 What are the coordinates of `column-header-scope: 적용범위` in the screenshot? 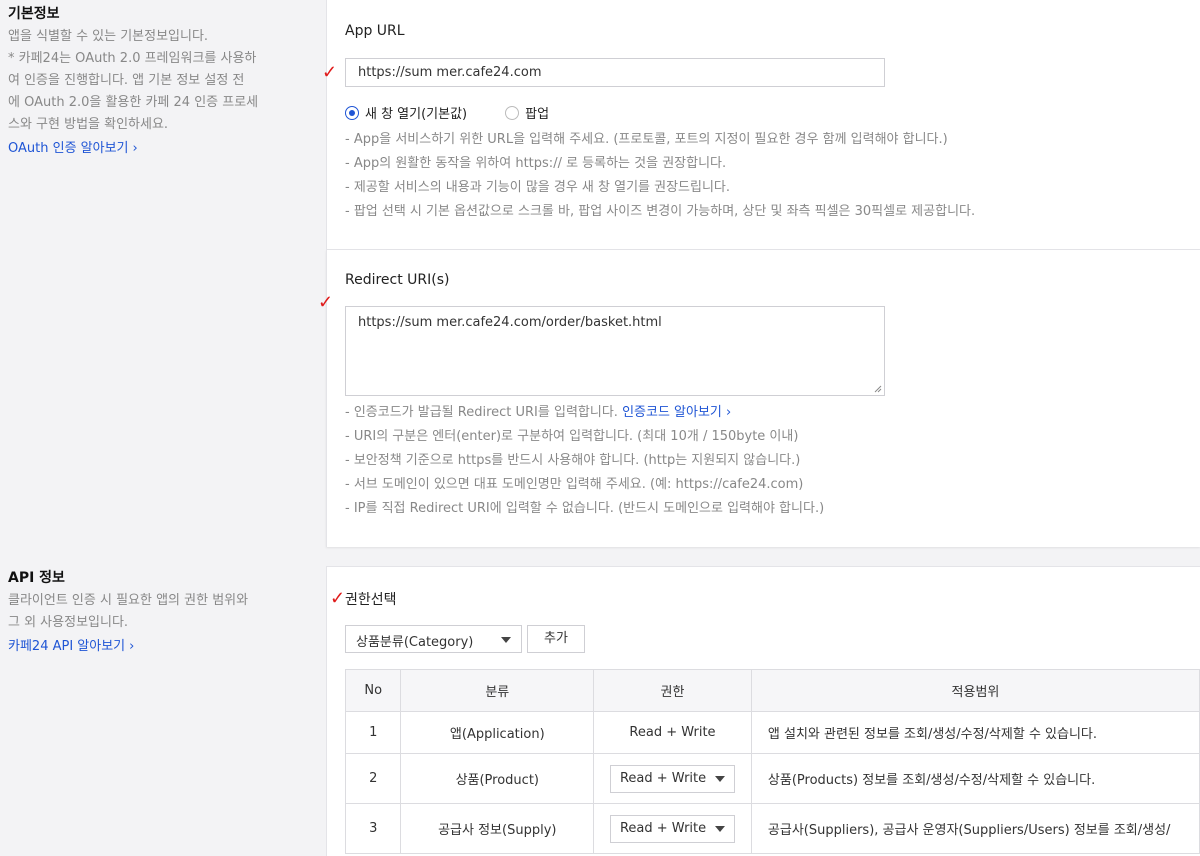 It's located at (975, 690).